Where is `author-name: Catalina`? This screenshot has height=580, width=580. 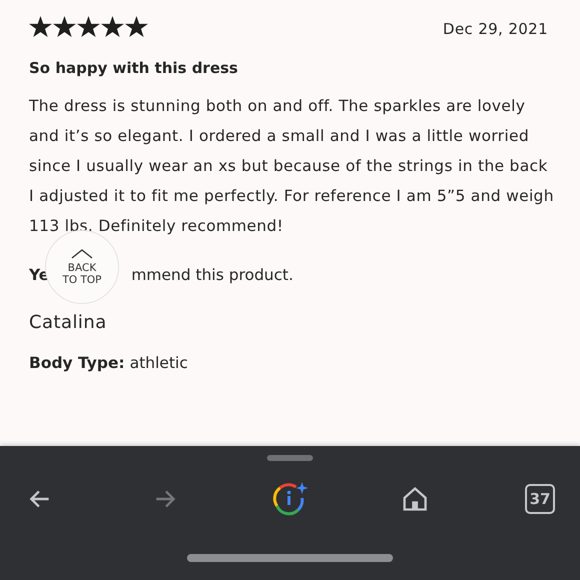
author-name: Catalina is located at coordinates (68, 323).